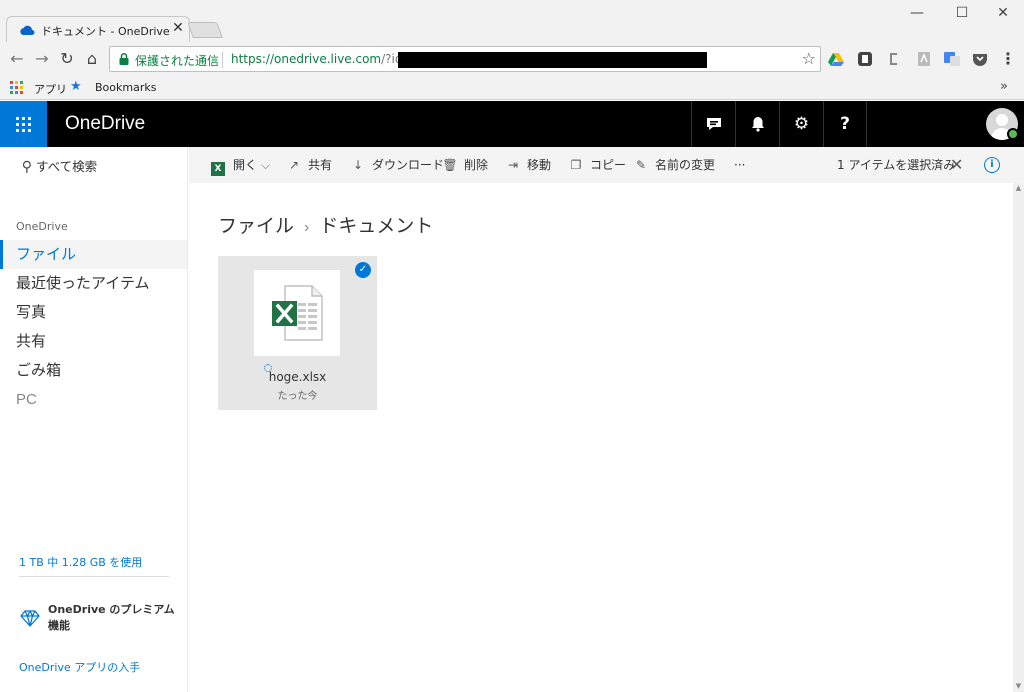  What do you see at coordinates (105, 124) in the screenshot?
I see `brand-title: OneDrive` at bounding box center [105, 124].